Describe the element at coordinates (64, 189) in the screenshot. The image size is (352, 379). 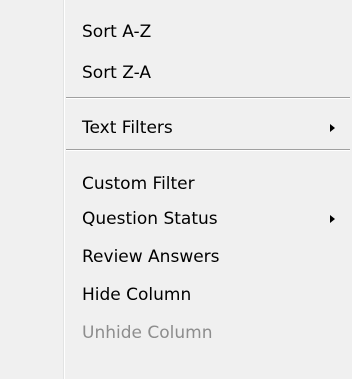
I see `gutter-divider-highlight` at that location.